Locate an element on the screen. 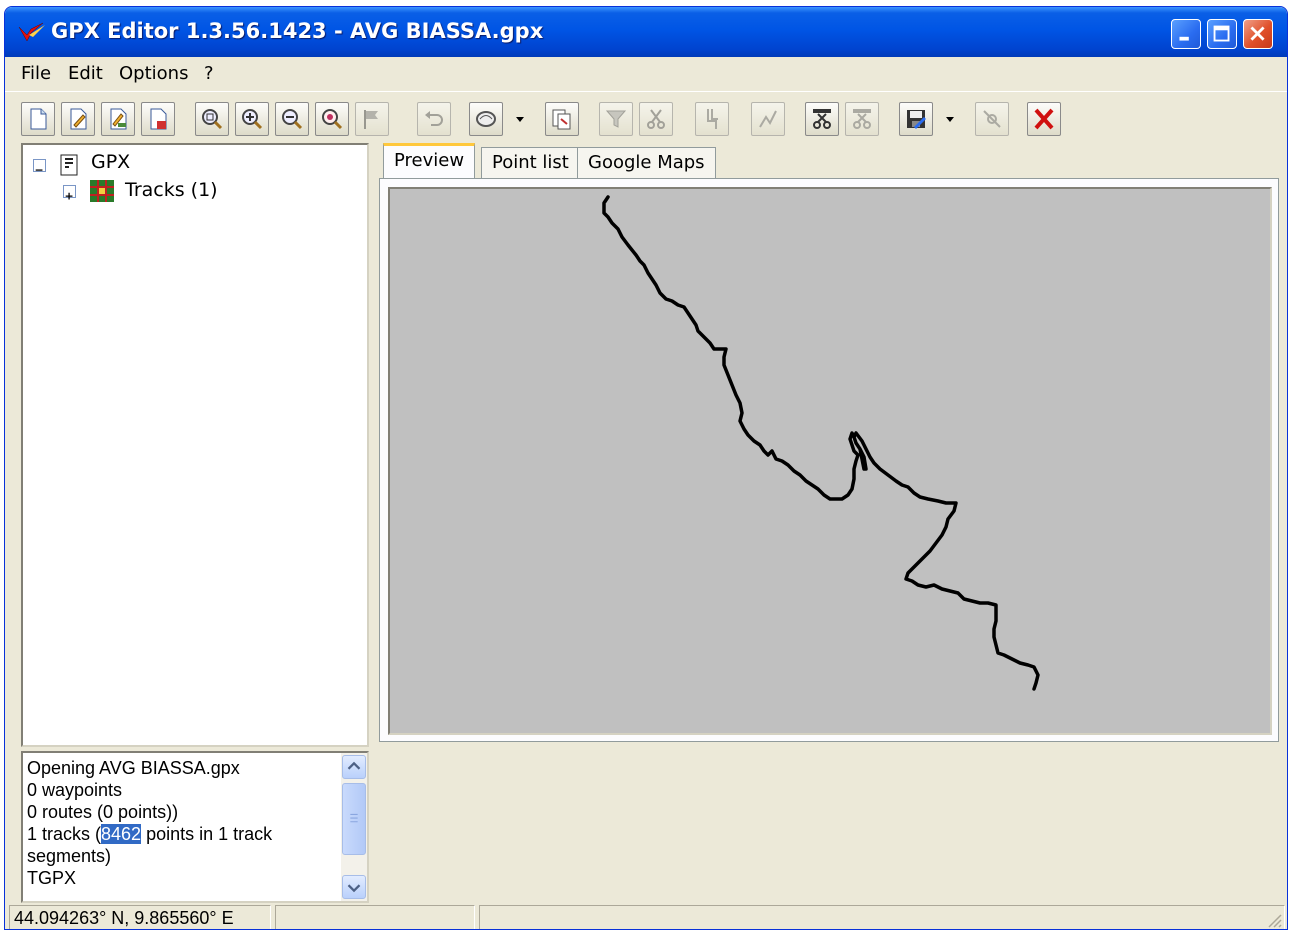  plus-icon is located at coordinates (69, 196).